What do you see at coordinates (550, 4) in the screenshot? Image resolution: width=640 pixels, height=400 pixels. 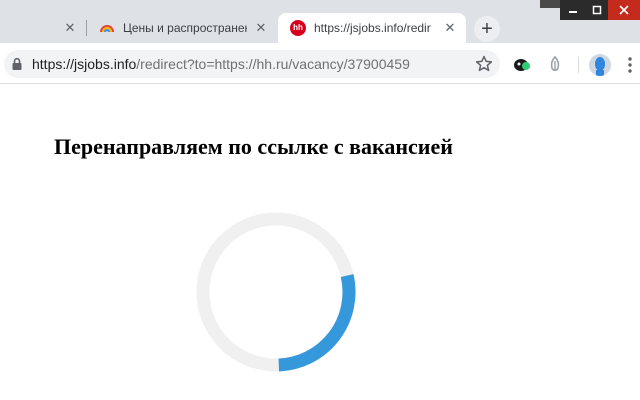 I see `title-bar-region` at bounding box center [550, 4].